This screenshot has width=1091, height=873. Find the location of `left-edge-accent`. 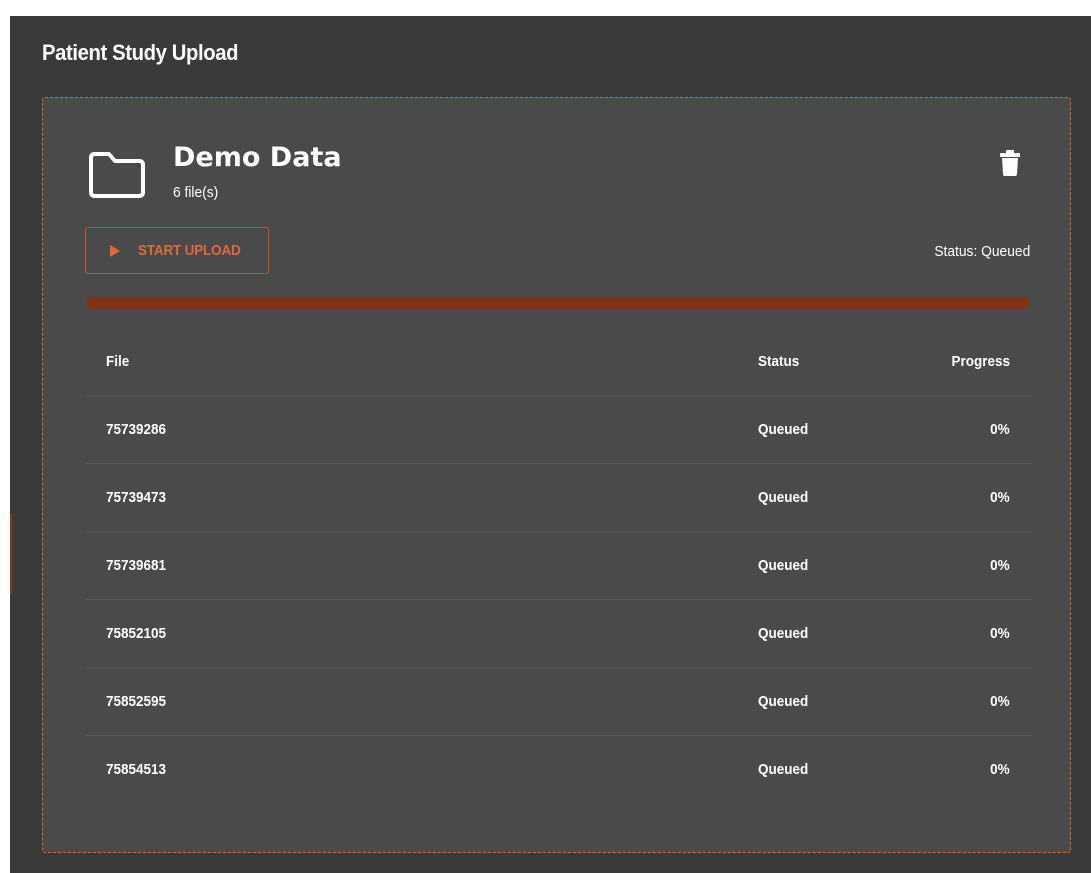

left-edge-accent is located at coordinates (11, 554).